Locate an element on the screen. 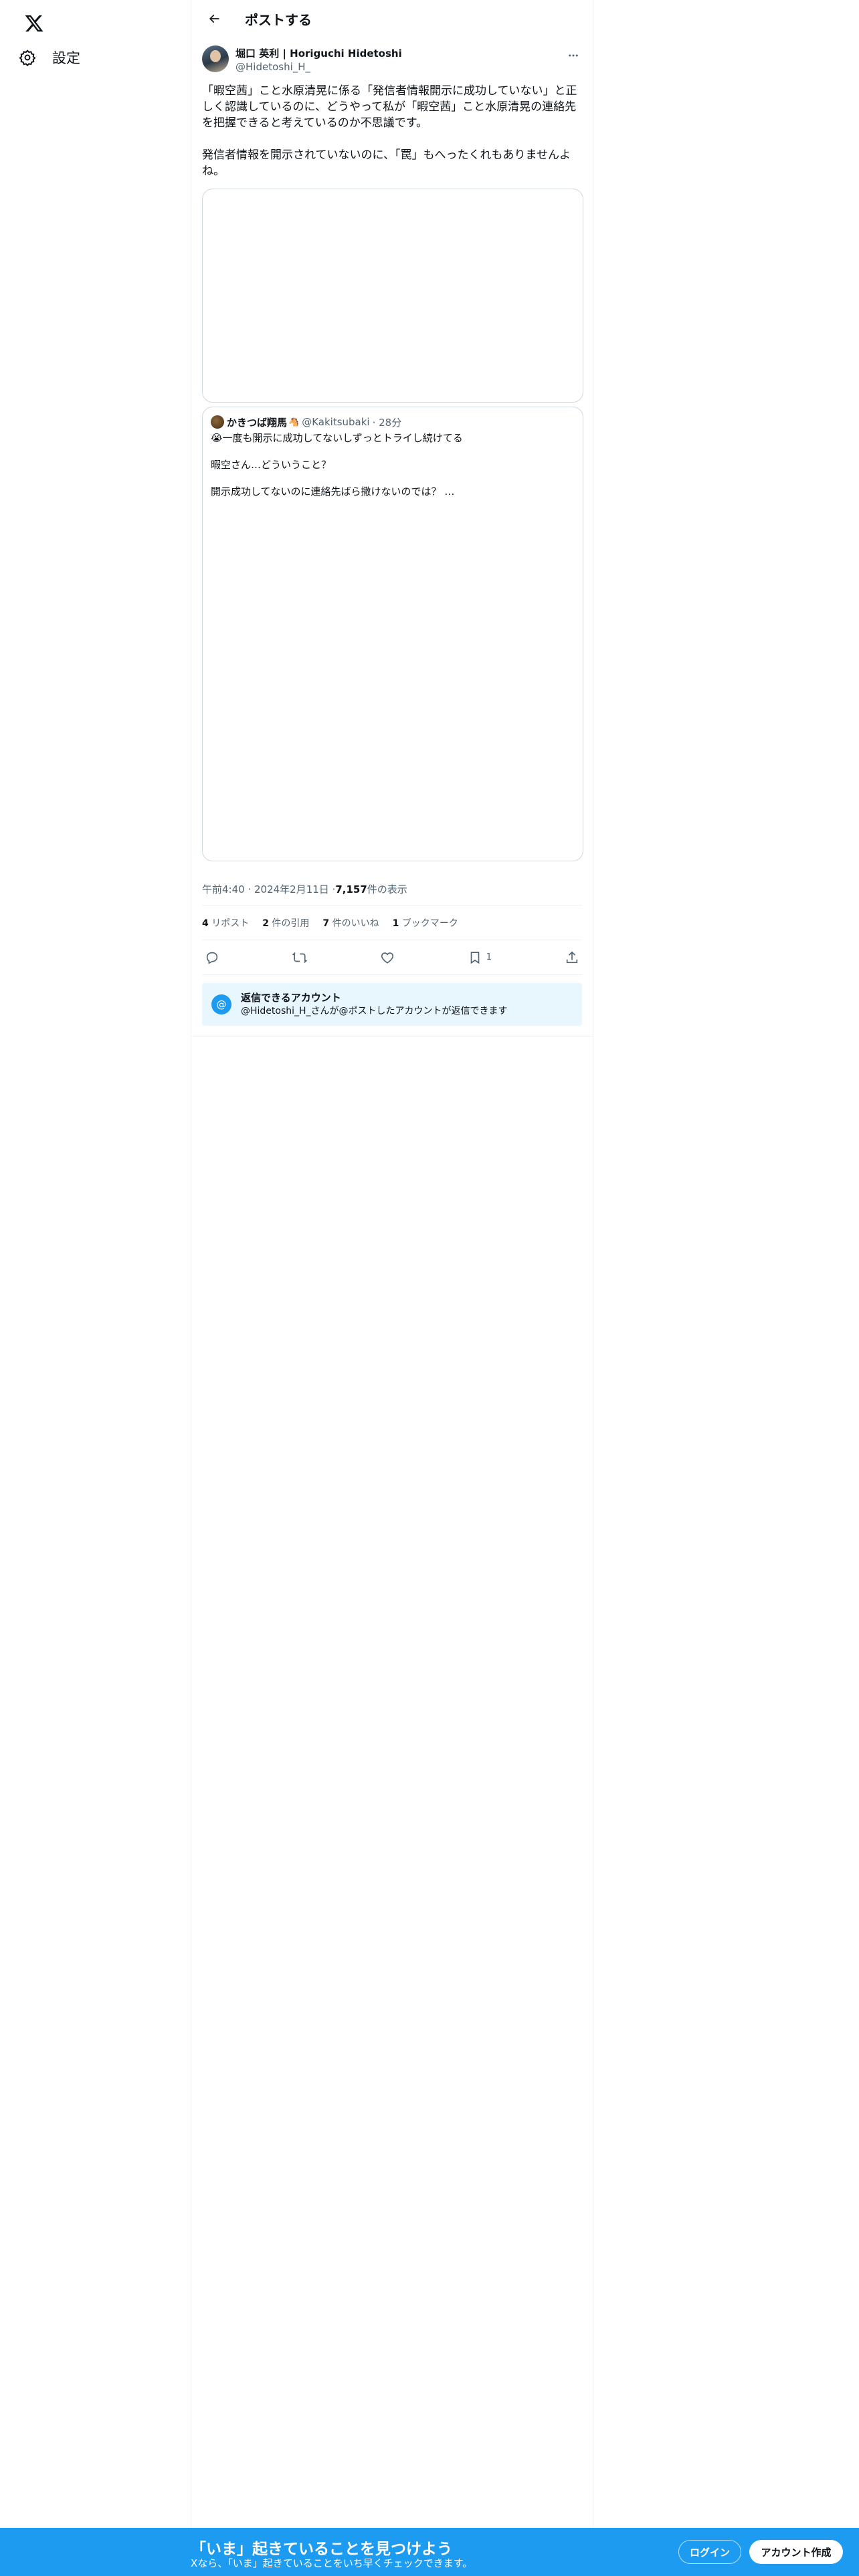 This screenshot has height=2576, width=859. quote-author-badge: 🐴 is located at coordinates (294, 422).